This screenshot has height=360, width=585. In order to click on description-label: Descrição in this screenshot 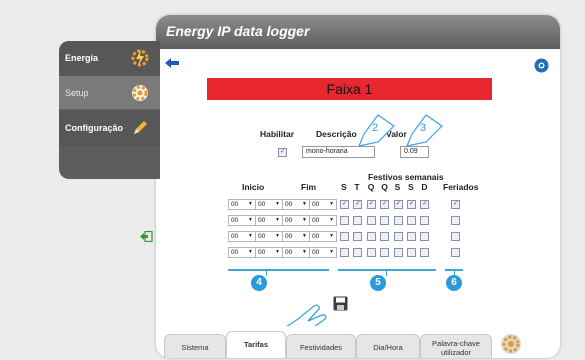, I will do `click(336, 134)`.